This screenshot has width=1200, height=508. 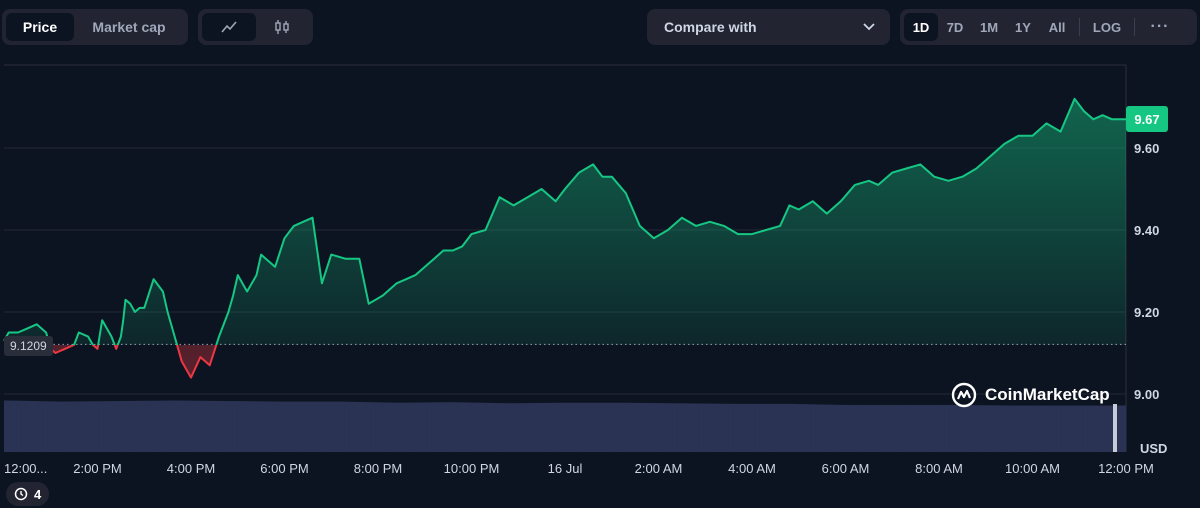 I want to click on x-tick-label: 8:00 PM, so click(x=378, y=468).